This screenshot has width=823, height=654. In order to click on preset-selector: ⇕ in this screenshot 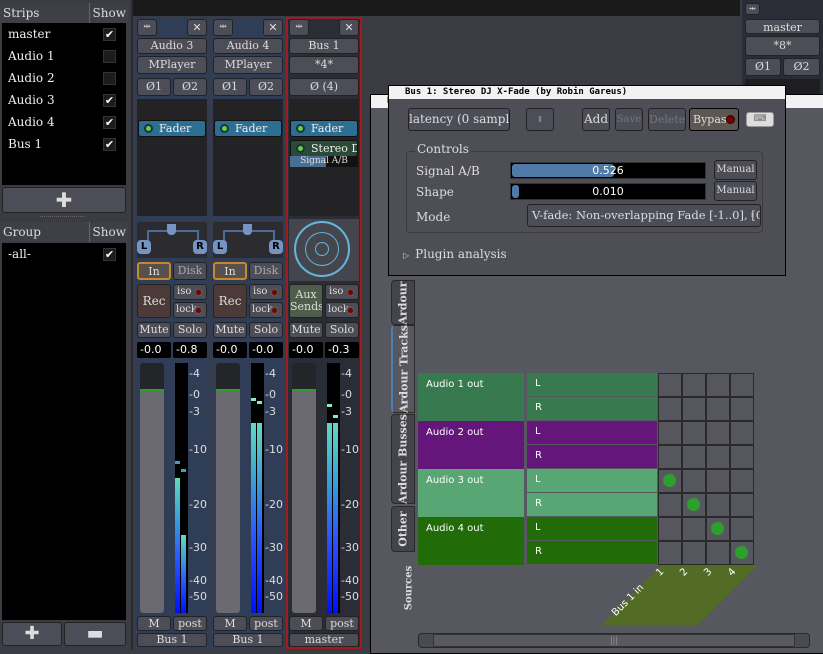, I will do `click(540, 119)`.